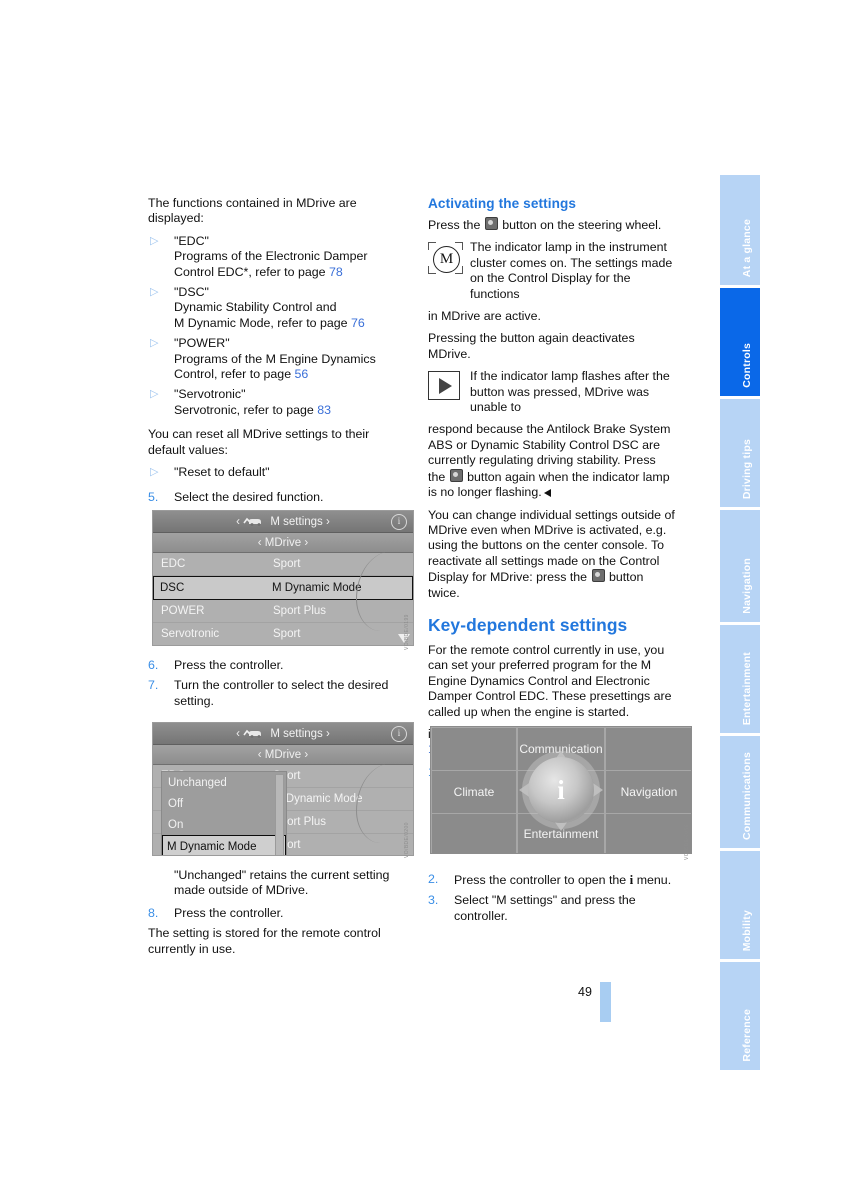  I want to click on step-2-pre: Press the controller to open the, so click(542, 880).